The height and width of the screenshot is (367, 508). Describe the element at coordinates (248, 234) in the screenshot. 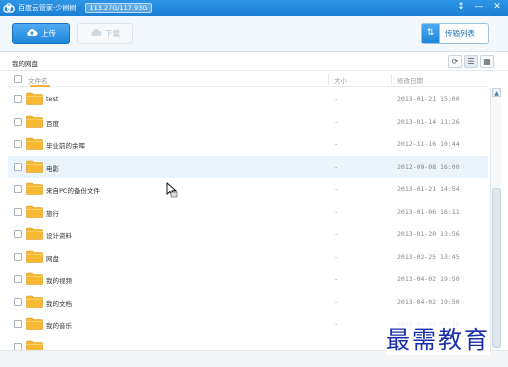

I see `file-row: 设计资料 - 2013-01-20 13:56` at that location.